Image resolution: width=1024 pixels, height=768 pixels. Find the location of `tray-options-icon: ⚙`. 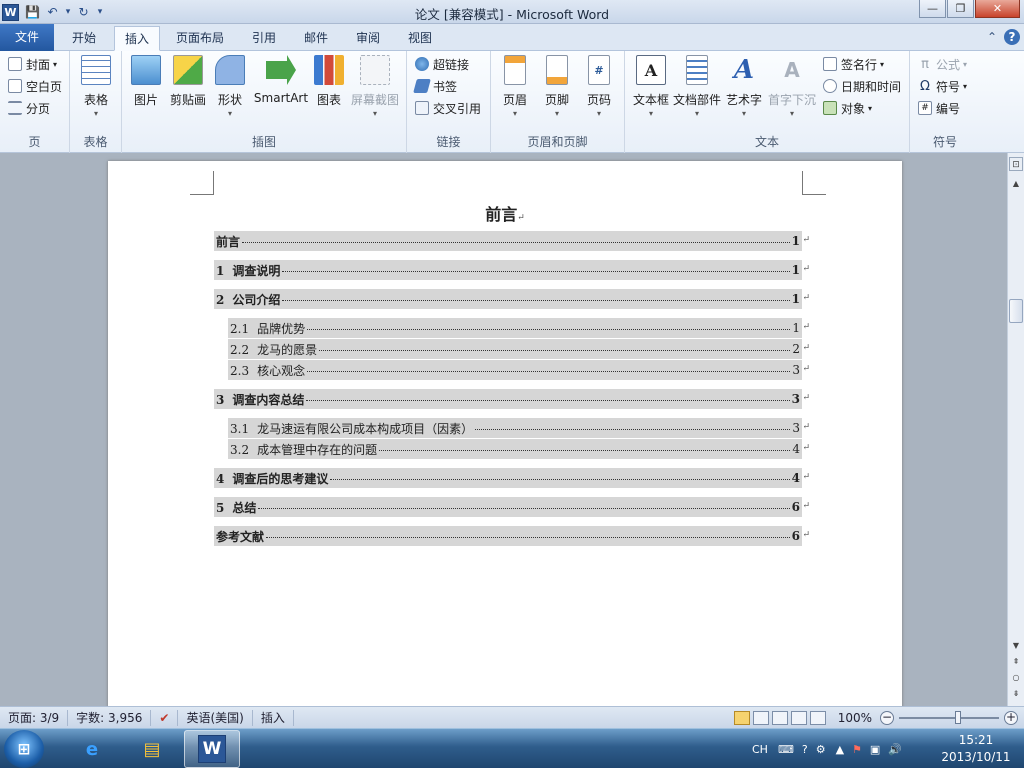

tray-options-icon: ⚙ is located at coordinates (821, 749).